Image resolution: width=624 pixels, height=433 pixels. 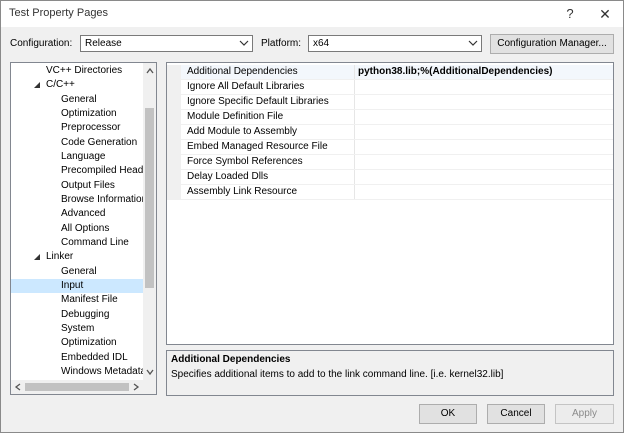 I want to click on scroll-left-icon, so click(x=18, y=387).